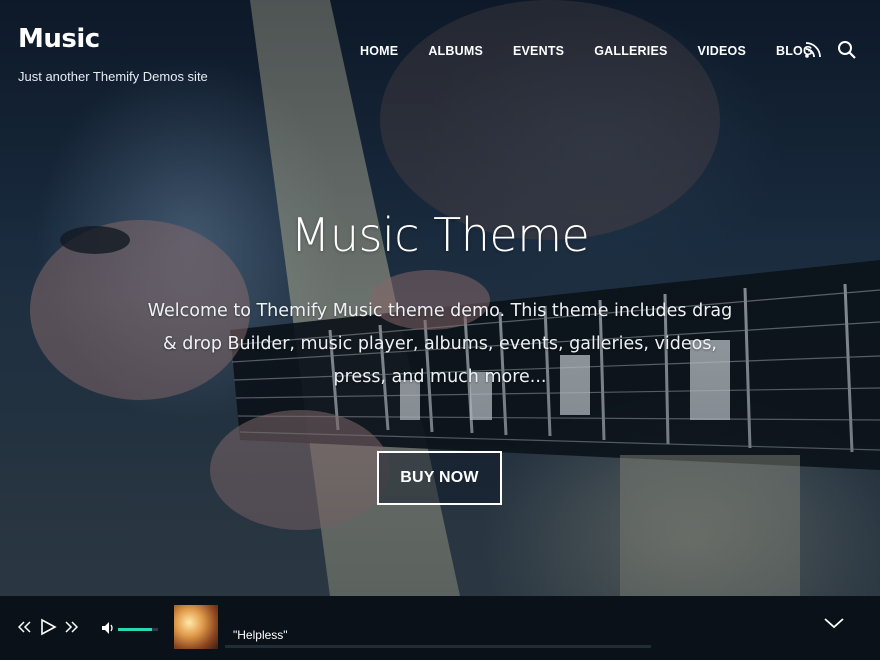 This screenshot has height=660, width=880. Describe the element at coordinates (830, 50) in the screenshot. I see `header-icons` at that location.